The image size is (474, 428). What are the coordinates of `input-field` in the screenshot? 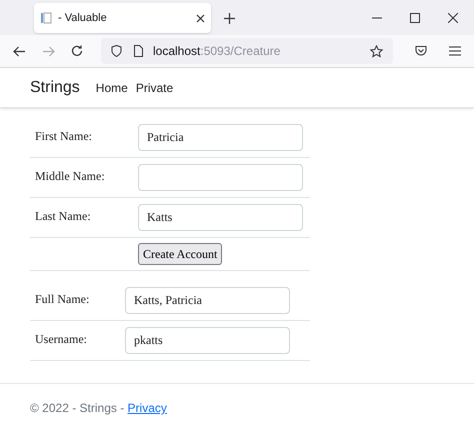 It's located at (220, 177).